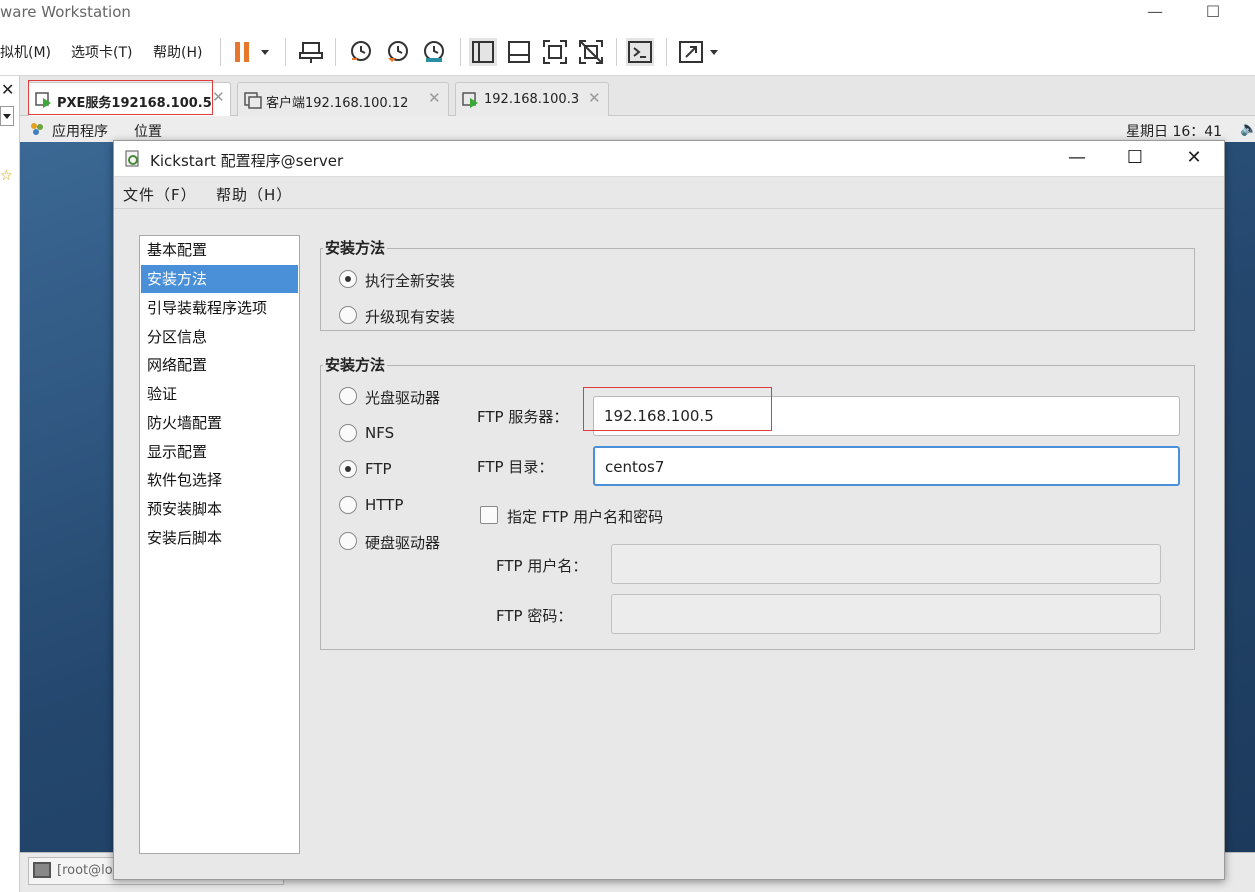 This screenshot has width=1255, height=892. What do you see at coordinates (10, 484) in the screenshot?
I see `library-panel: ✕ ☆` at bounding box center [10, 484].